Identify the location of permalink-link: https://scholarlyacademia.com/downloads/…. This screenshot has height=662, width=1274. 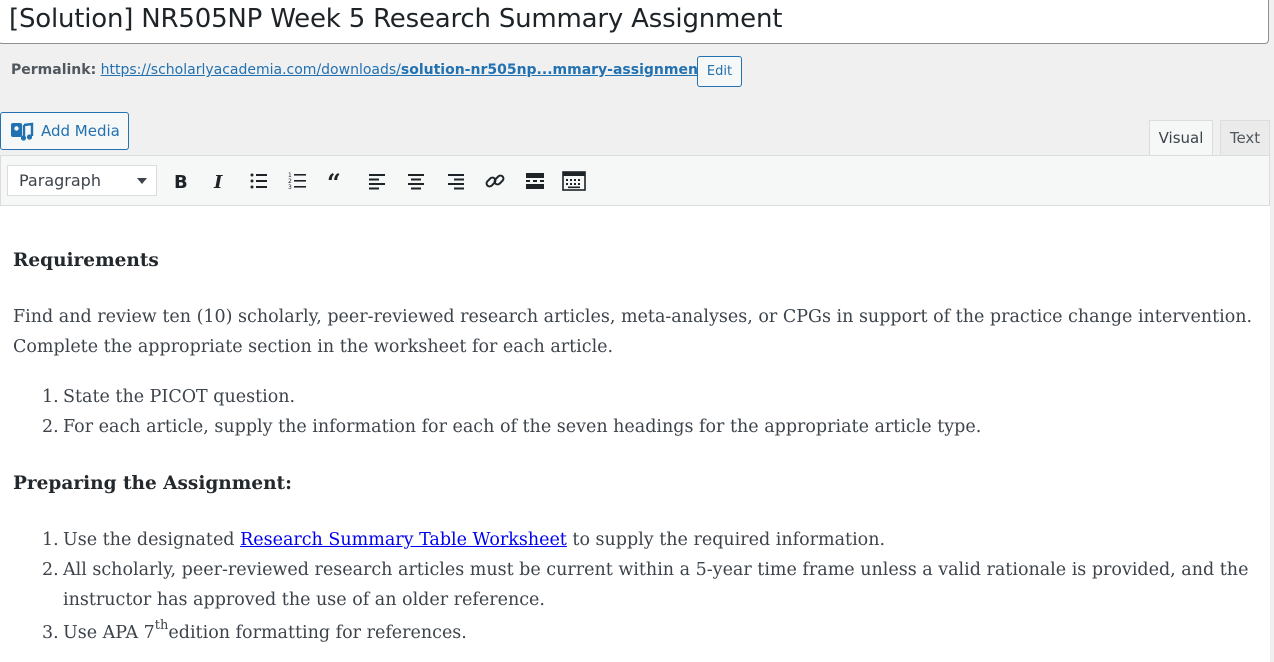
(405, 70).